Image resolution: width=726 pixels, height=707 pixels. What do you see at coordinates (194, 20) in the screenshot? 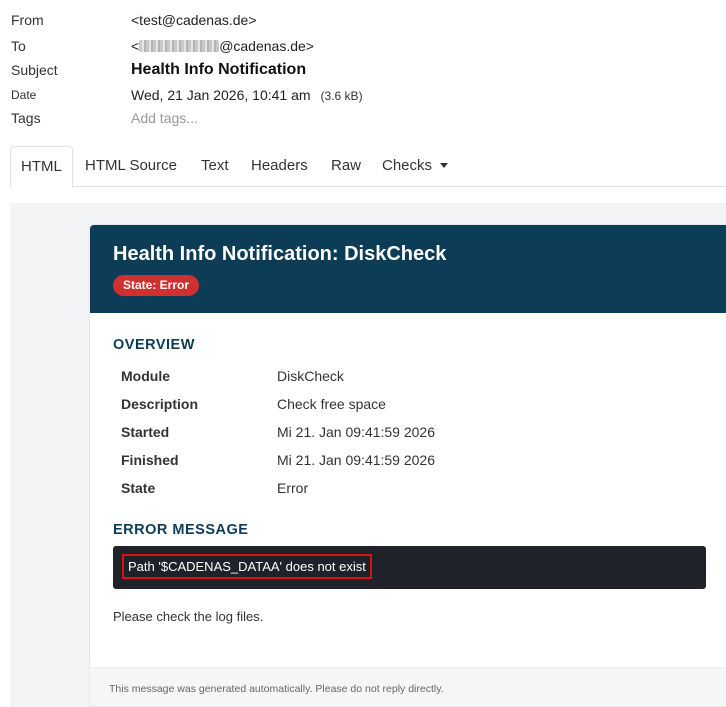
I see `from-value: <test@cadenas.de>` at bounding box center [194, 20].